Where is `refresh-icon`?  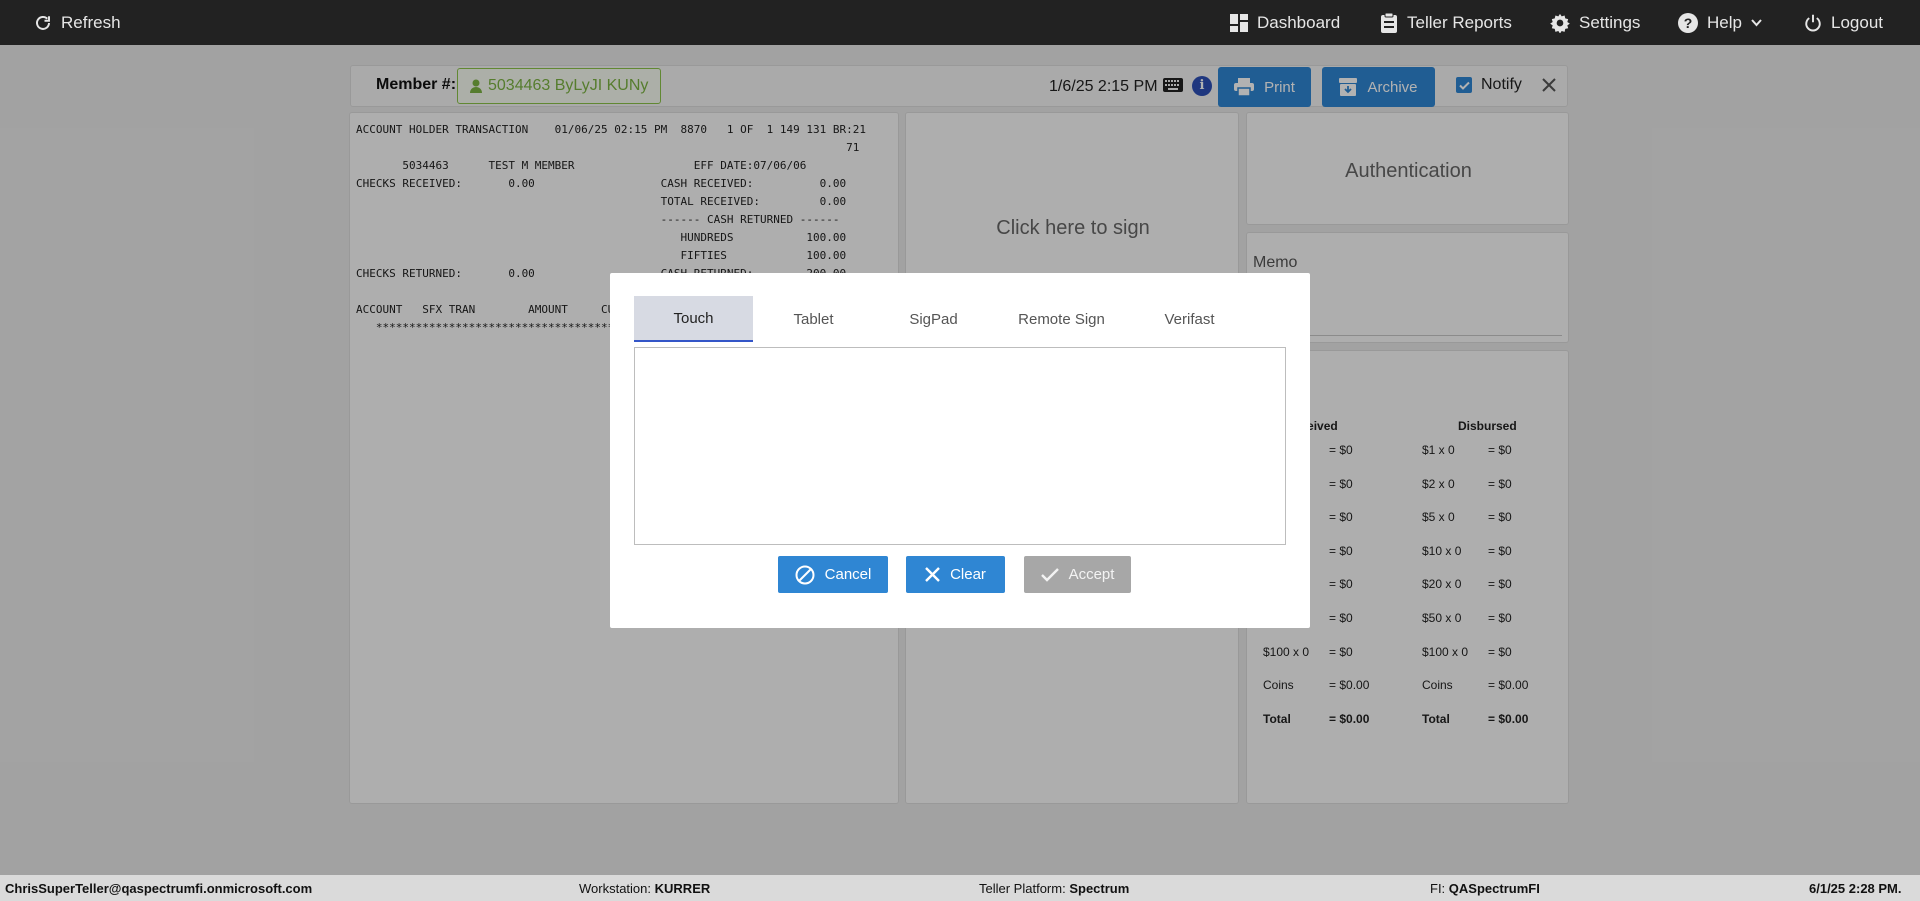
refresh-icon is located at coordinates (43, 22).